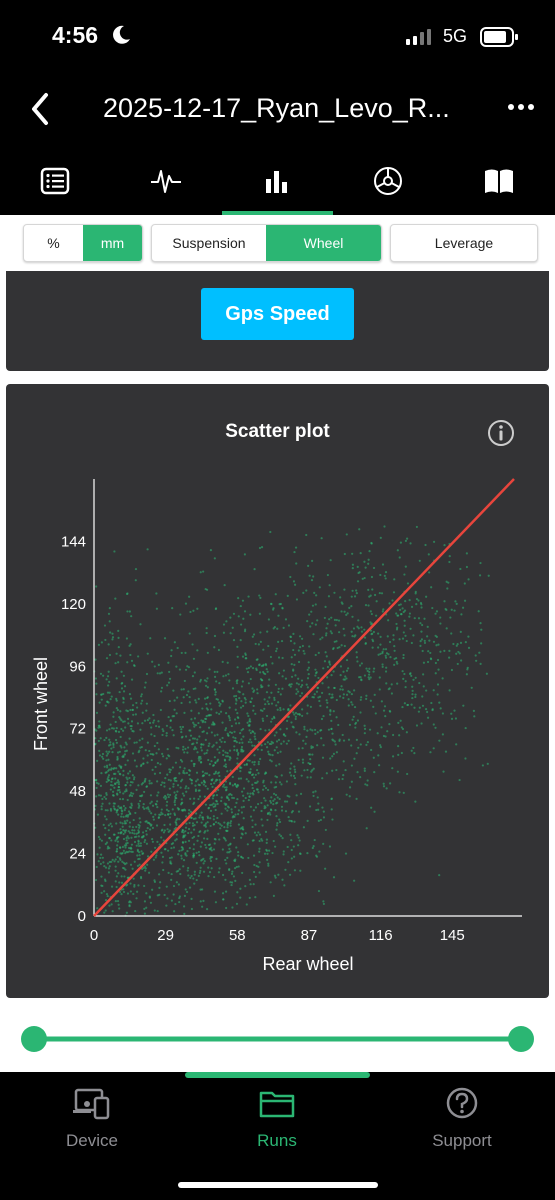 This screenshot has height=1200, width=555. What do you see at coordinates (323, 243) in the screenshot?
I see `wheel-button: Wheel` at bounding box center [323, 243].